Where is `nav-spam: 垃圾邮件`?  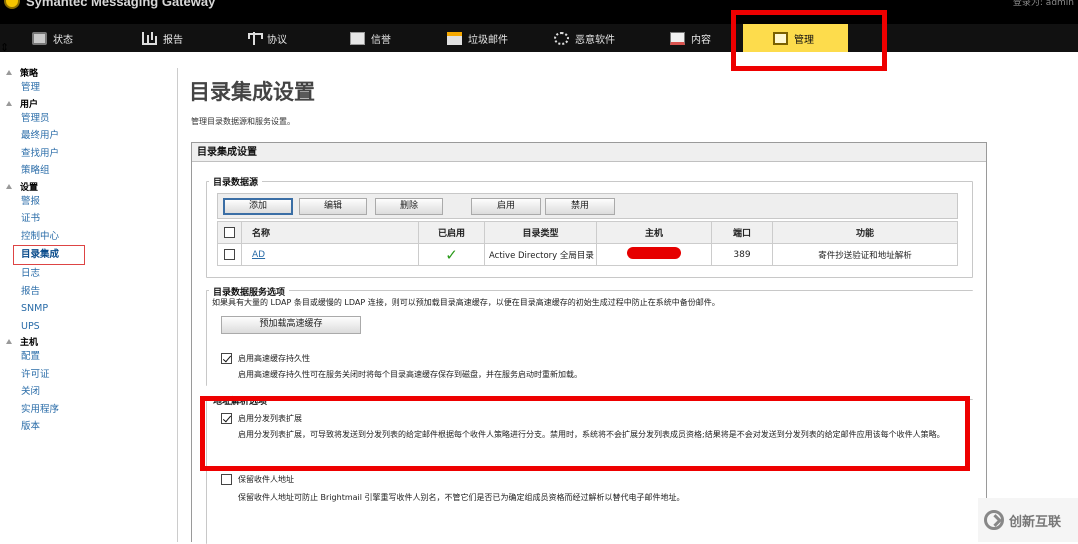 nav-spam: 垃圾邮件 is located at coordinates (477, 38).